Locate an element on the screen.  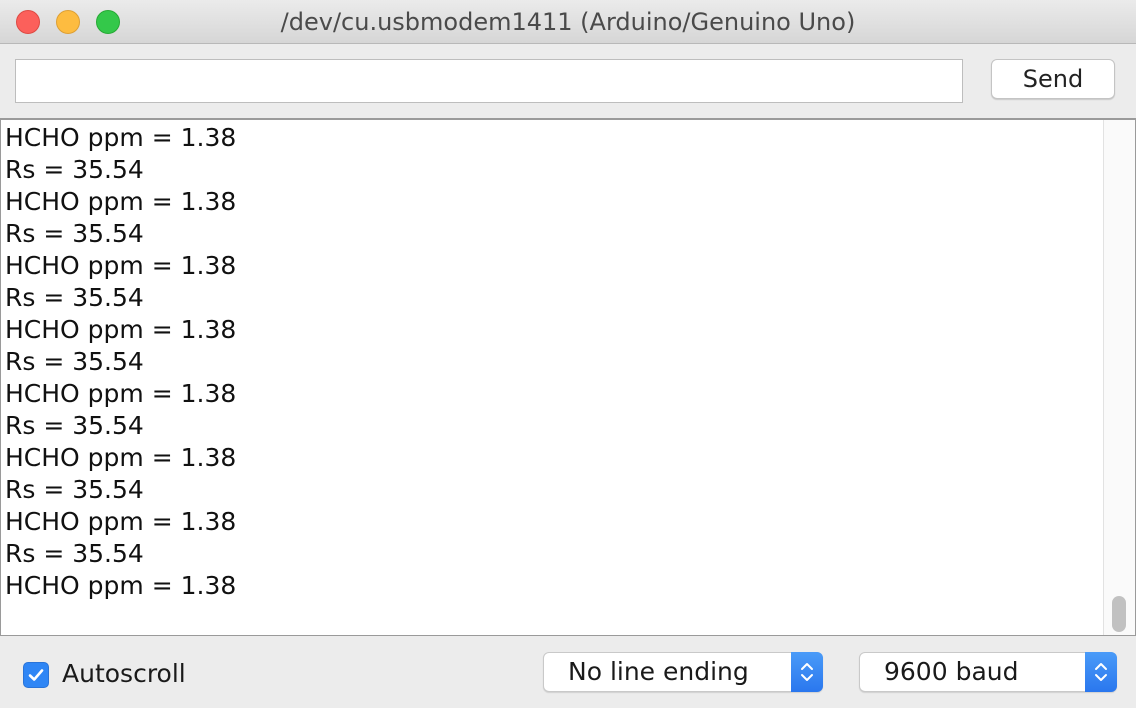
line-ending-select: No line ending is located at coordinates (683, 672).